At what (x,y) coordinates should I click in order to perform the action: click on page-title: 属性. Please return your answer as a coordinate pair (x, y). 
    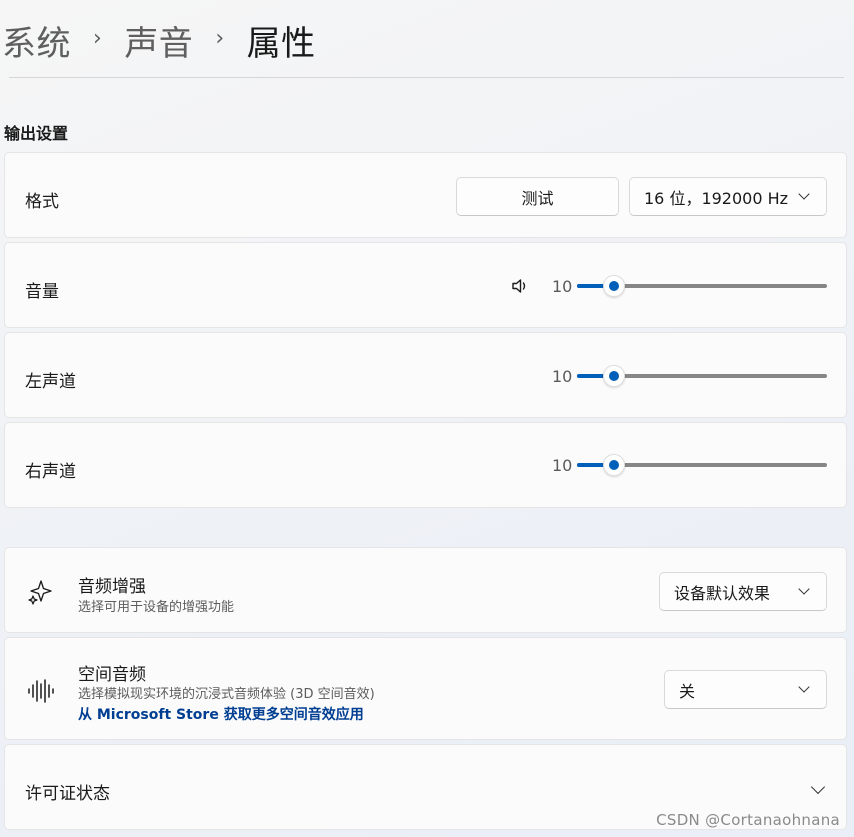
    Looking at the image, I should click on (281, 43).